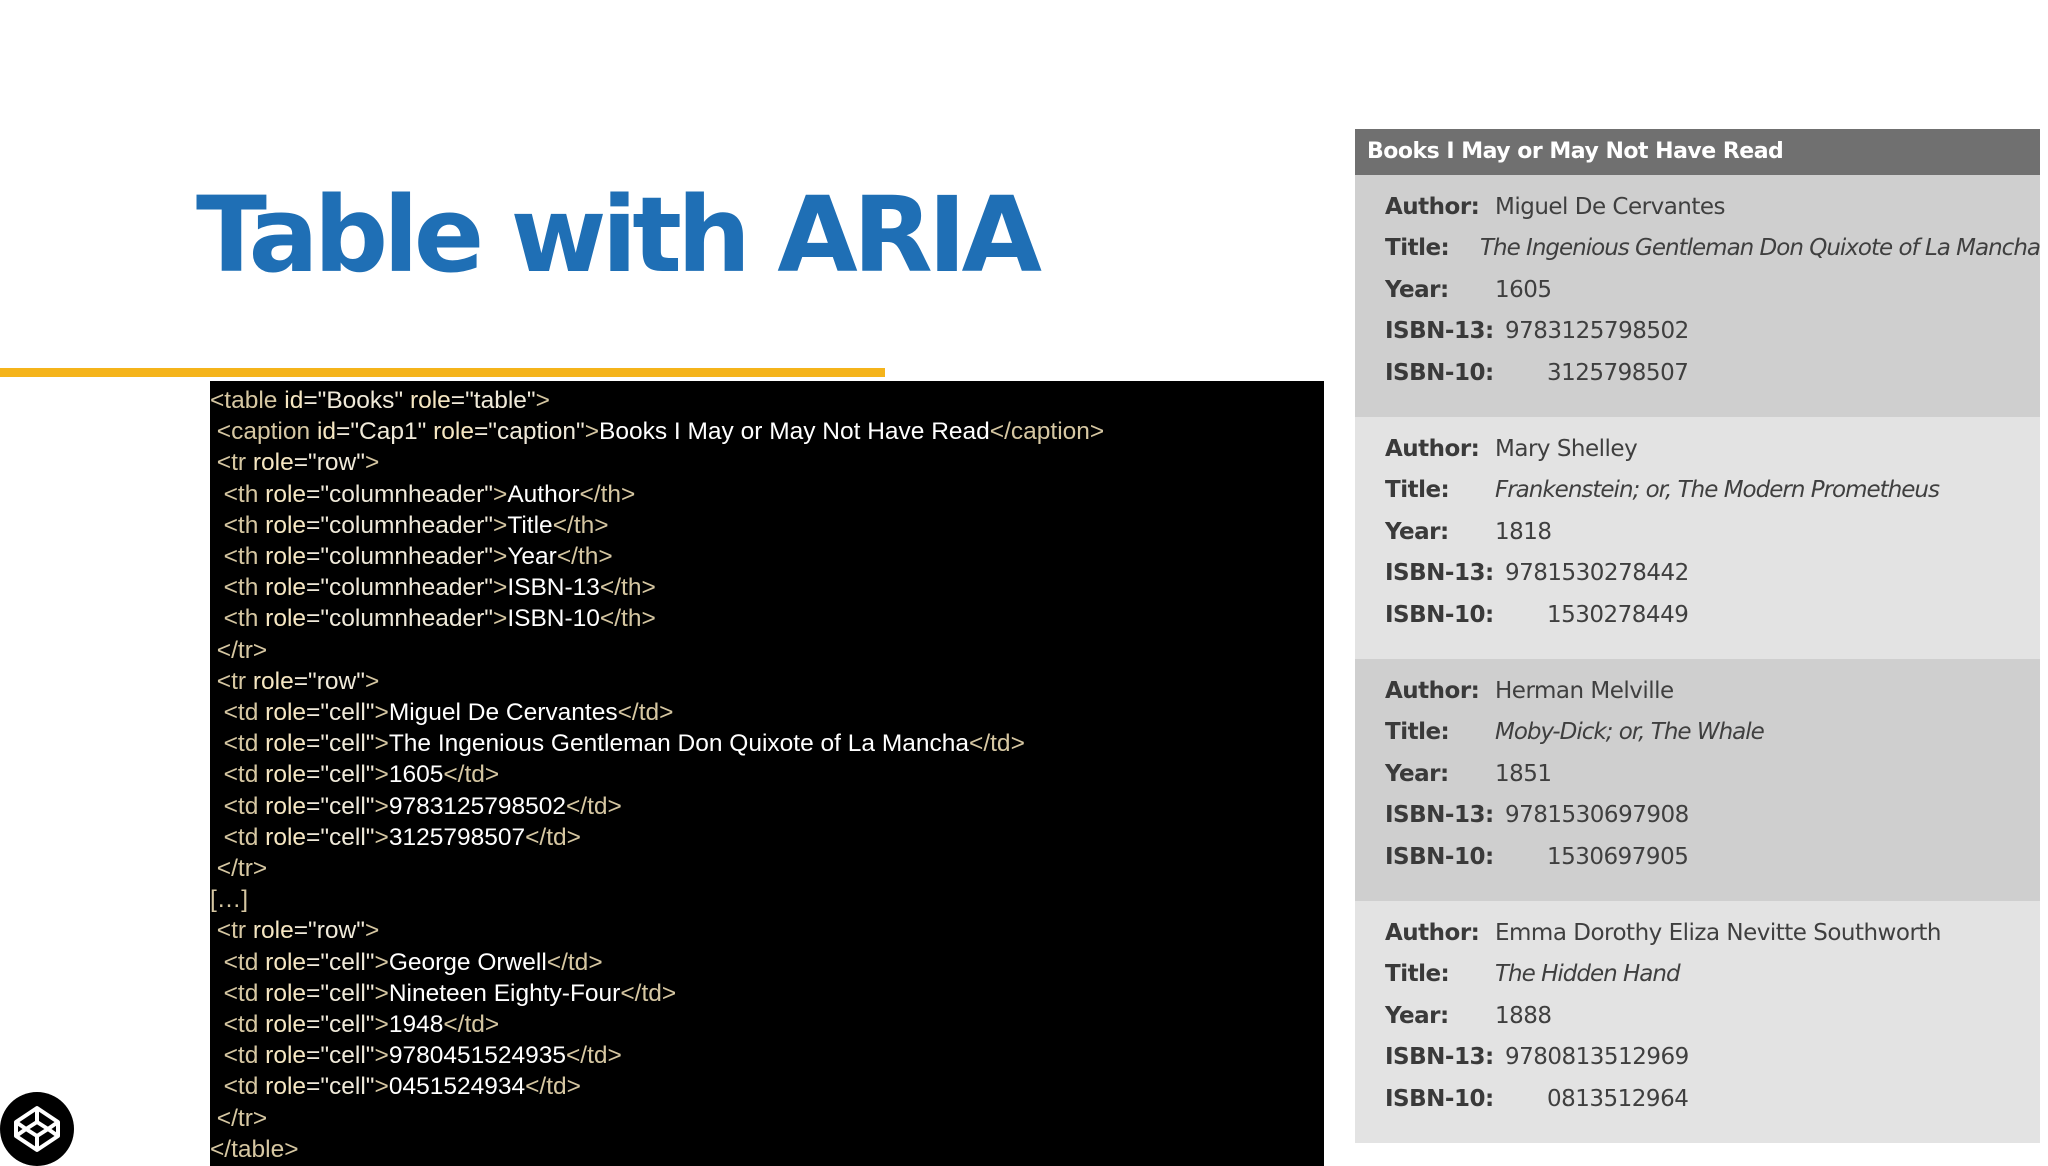  I want to click on code-token-txt: 1948, so click(416, 1025).